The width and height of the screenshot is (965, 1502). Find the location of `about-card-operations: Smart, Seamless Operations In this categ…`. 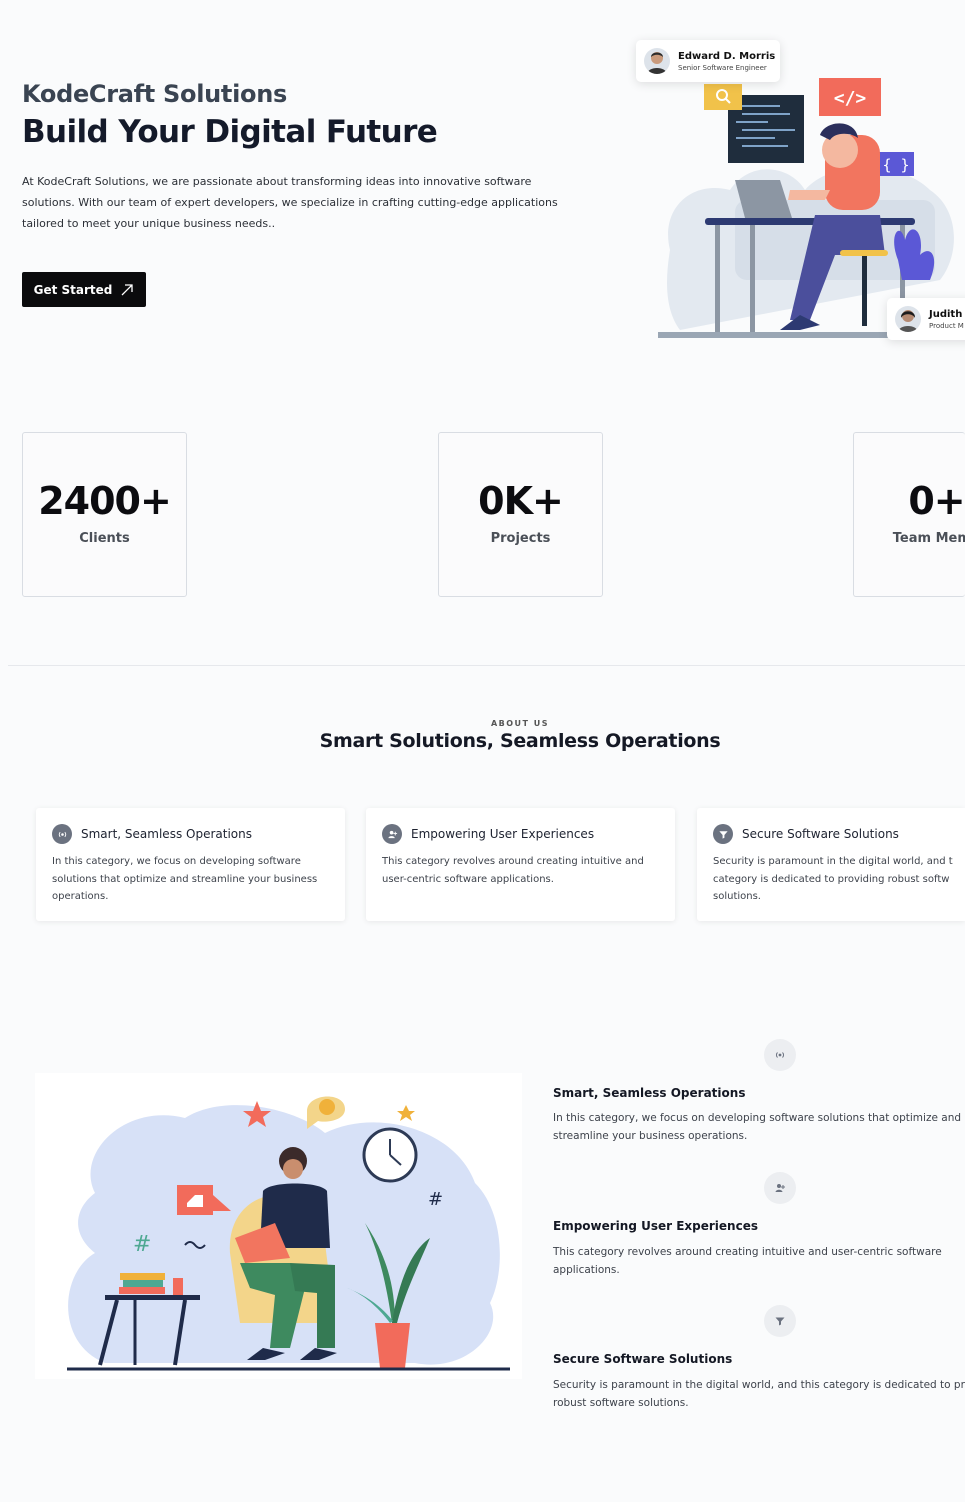

about-card-operations: Smart, Seamless Operations In this categ… is located at coordinates (190, 864).